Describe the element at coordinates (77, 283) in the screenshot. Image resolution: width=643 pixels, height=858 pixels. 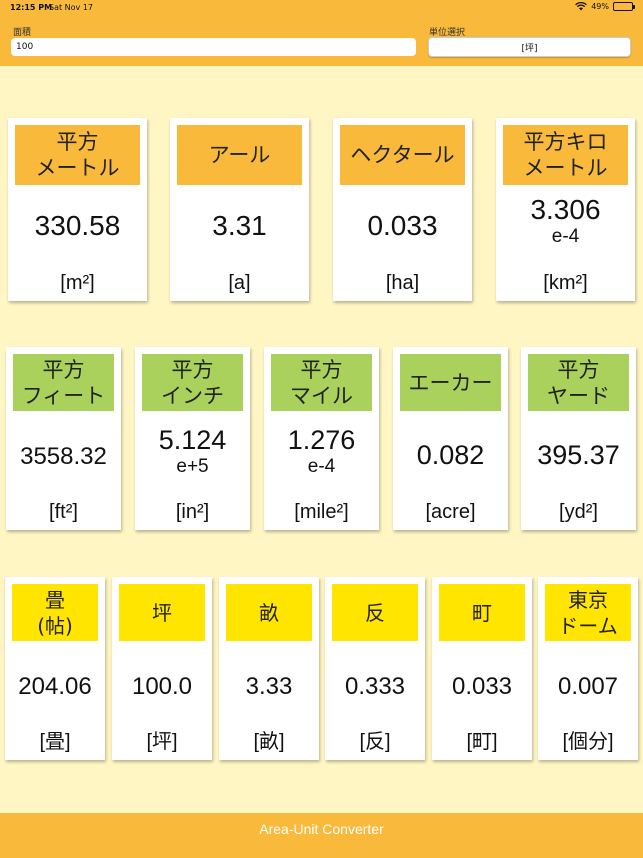
I see `unit-card-unit: [m²]` at that location.